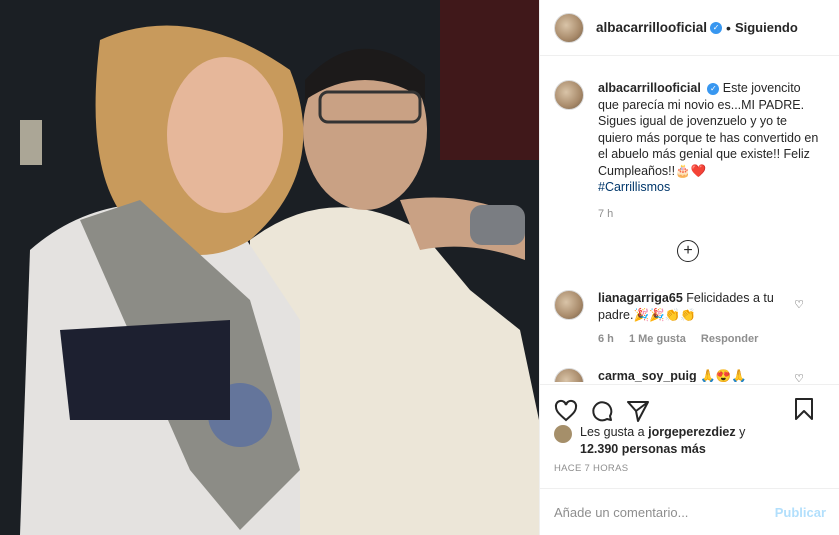 The height and width of the screenshot is (535, 839). Describe the element at coordinates (740, 432) in the screenshot. I see `likes-joiner: y` at that location.